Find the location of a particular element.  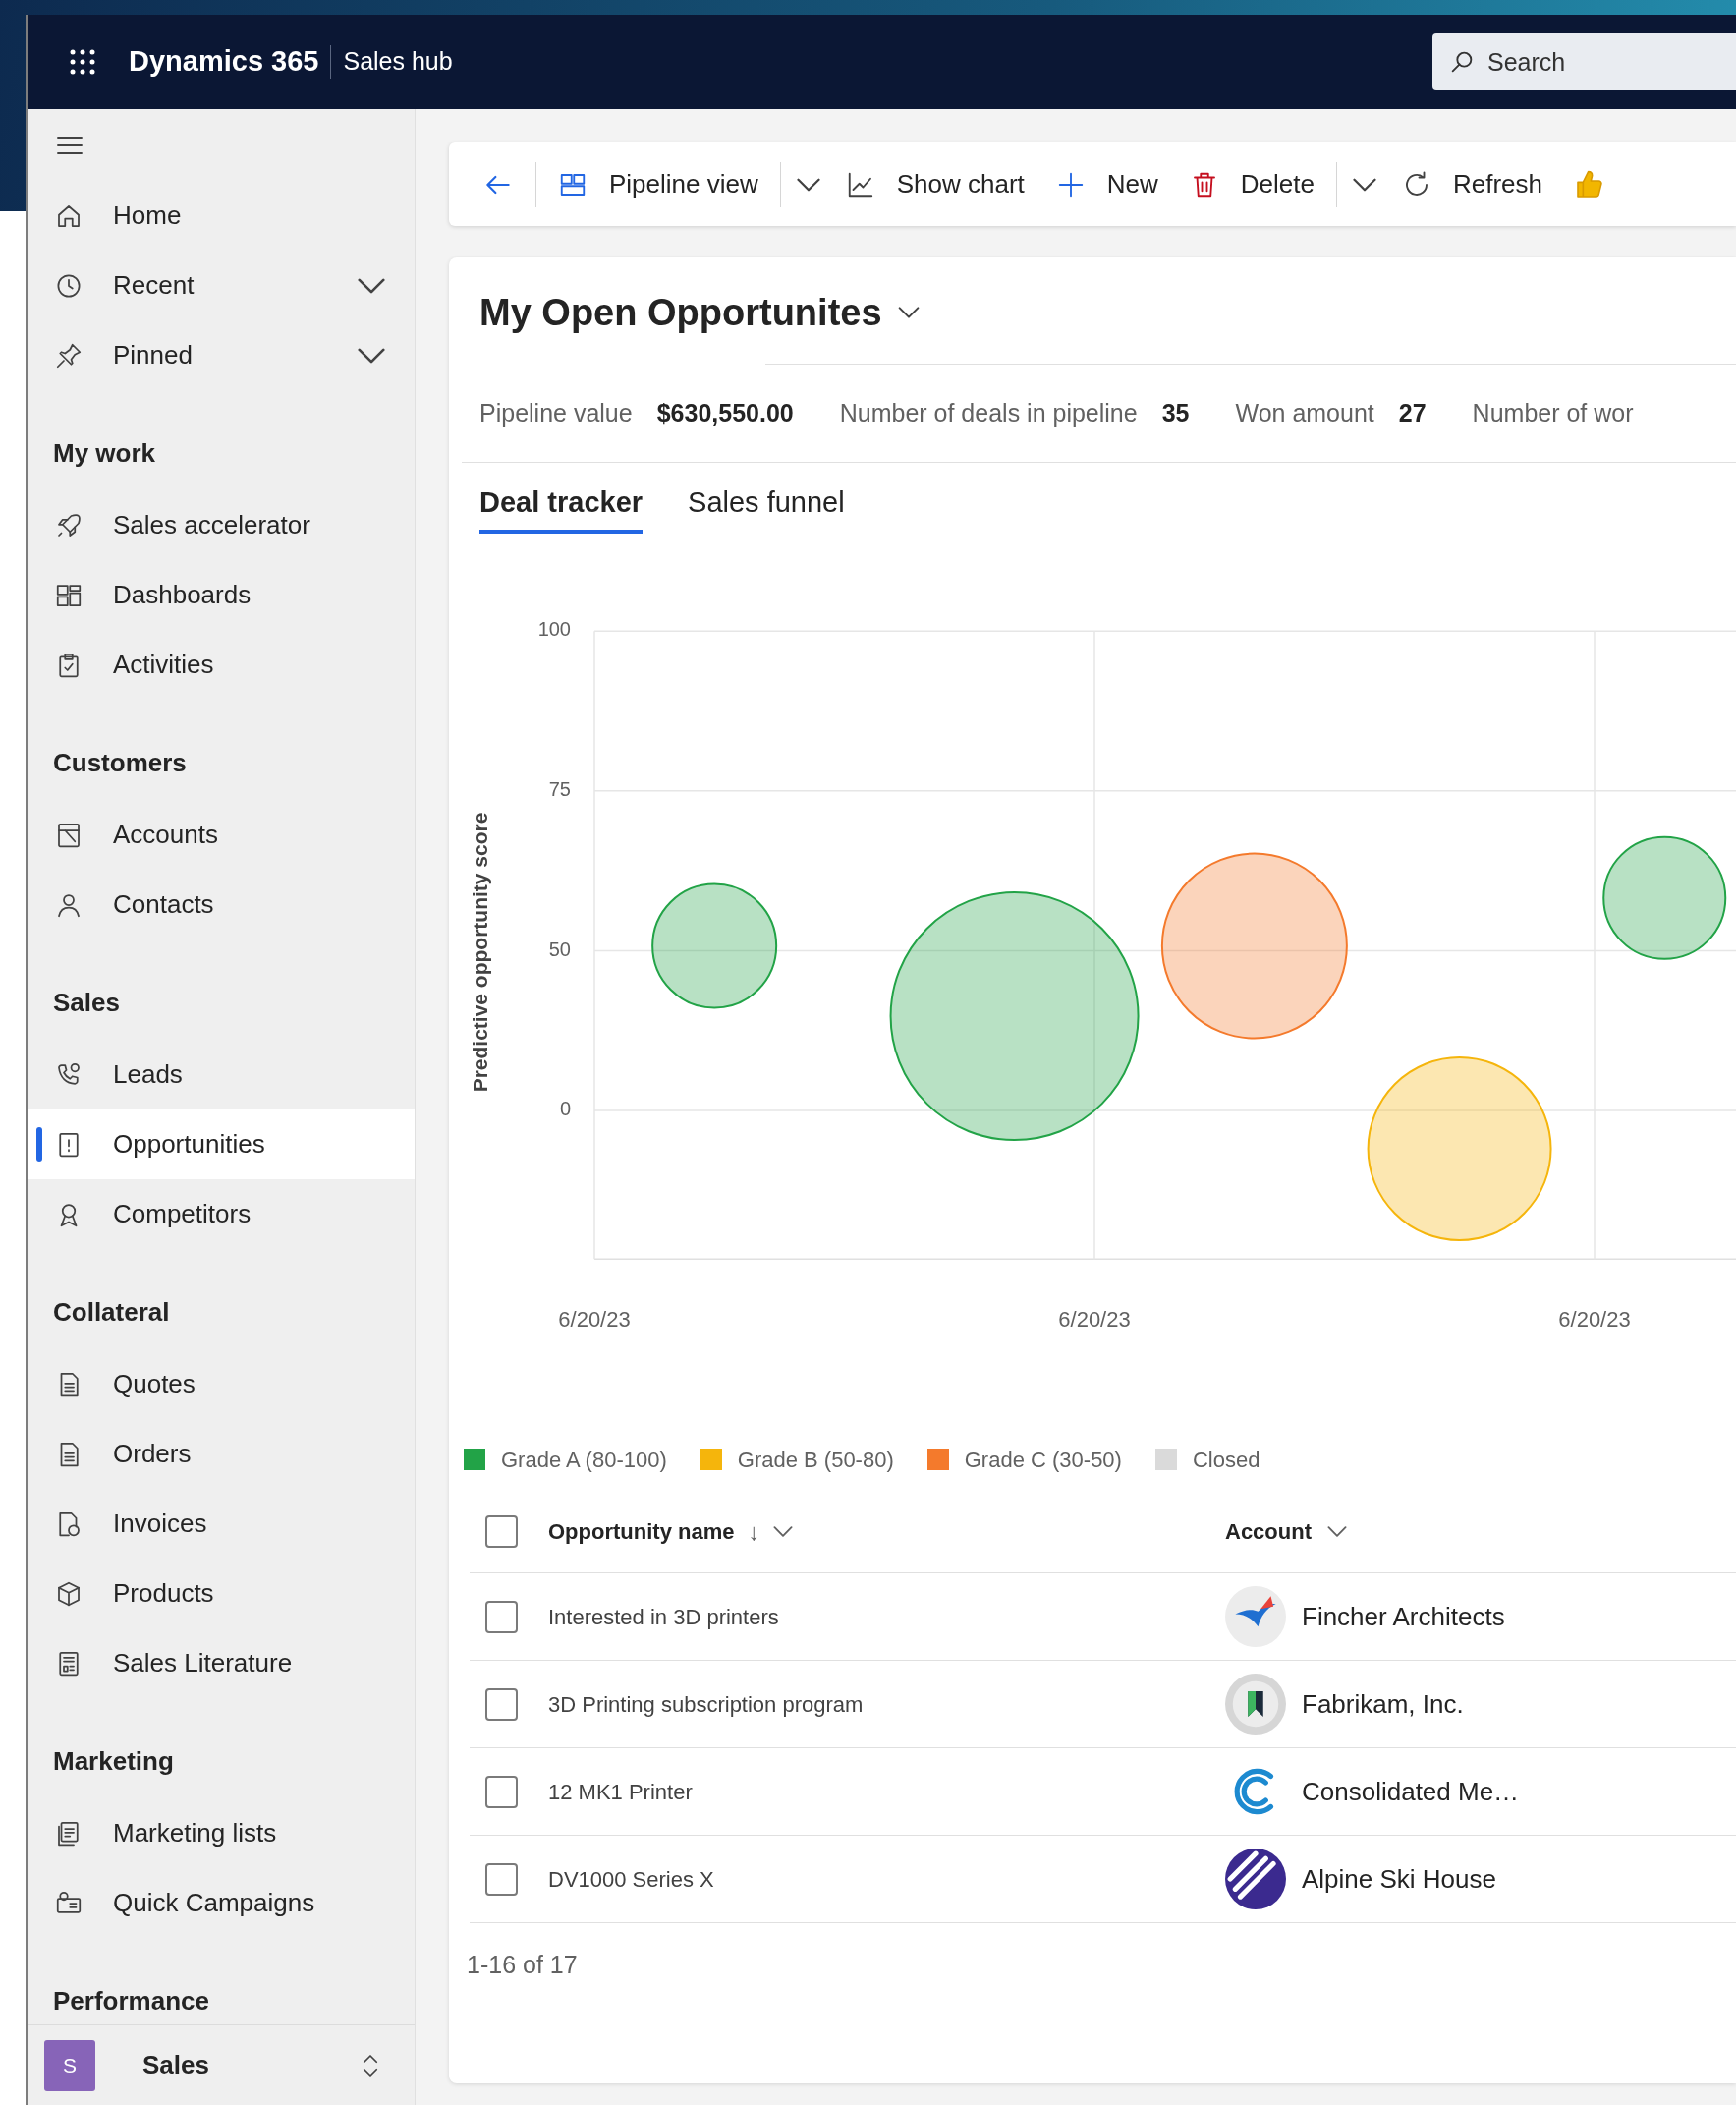

app-launcher-icon is located at coordinates (82, 62).